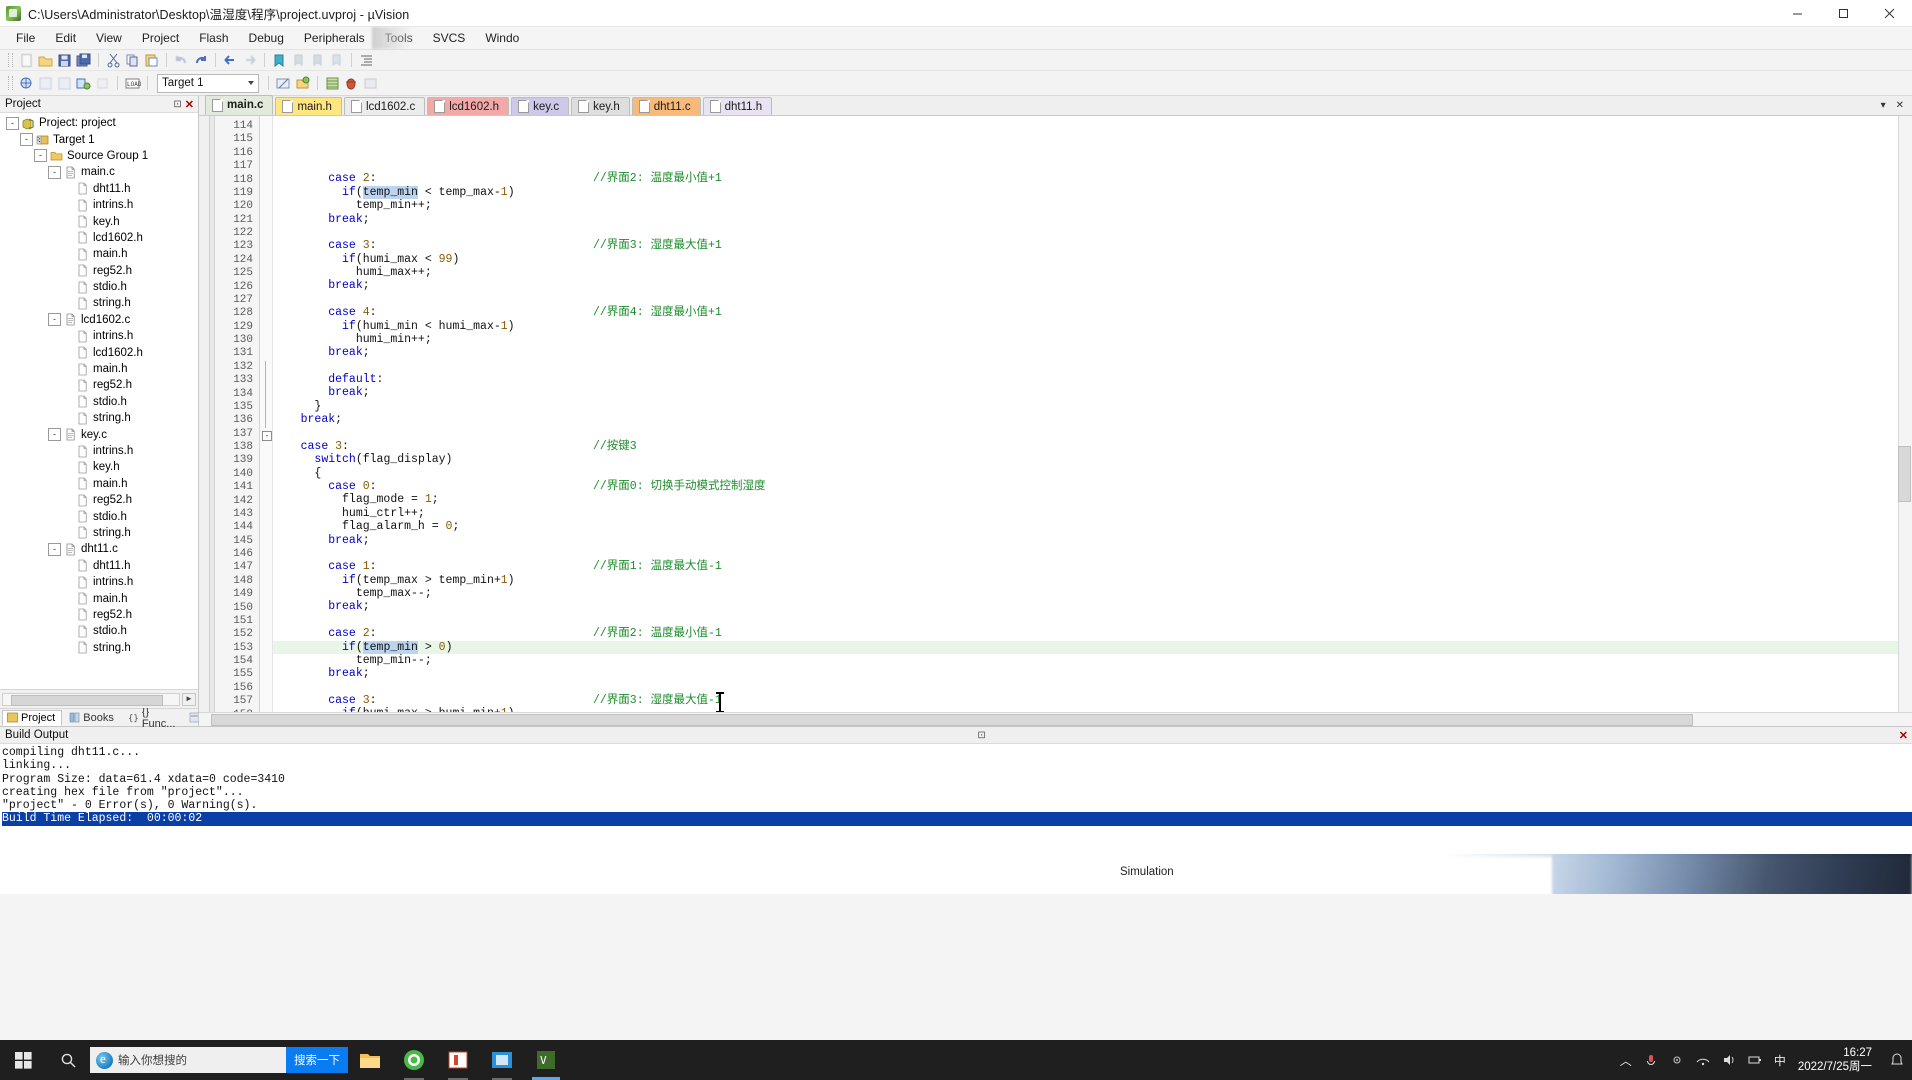 The width and height of the screenshot is (1912, 1080). Describe the element at coordinates (351, 83) in the screenshot. I see `debug-session-icon` at that location.